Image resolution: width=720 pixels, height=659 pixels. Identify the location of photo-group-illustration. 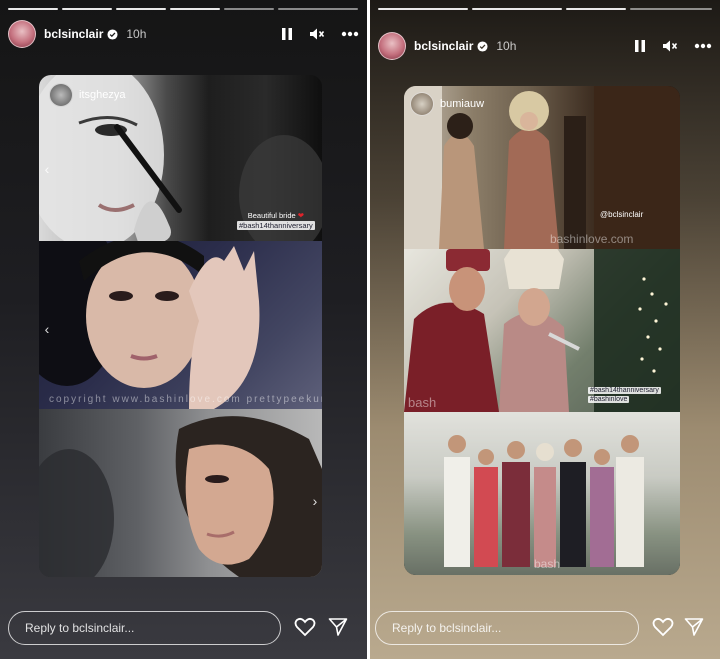
(542, 493).